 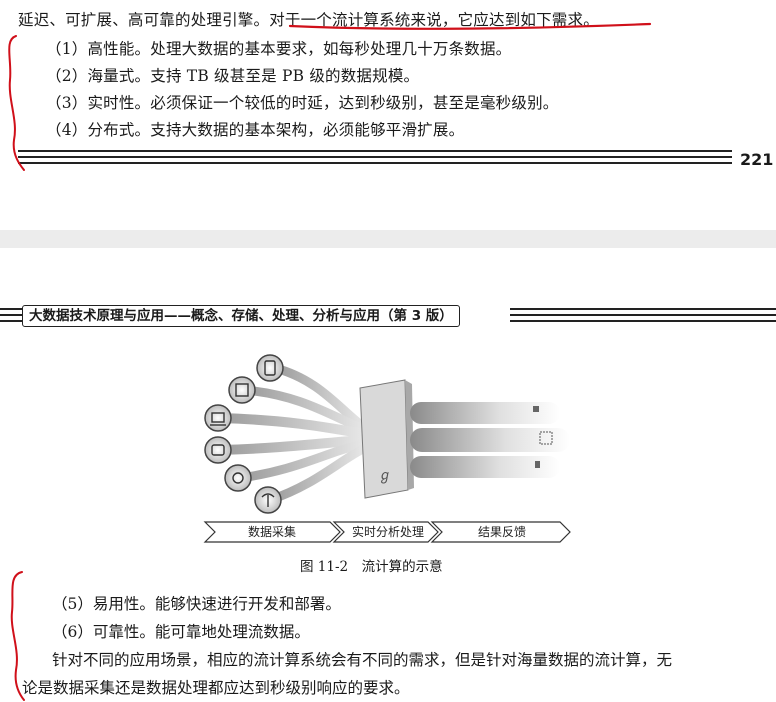 What do you see at coordinates (244, 434) in the screenshot?
I see `source-icons` at bounding box center [244, 434].